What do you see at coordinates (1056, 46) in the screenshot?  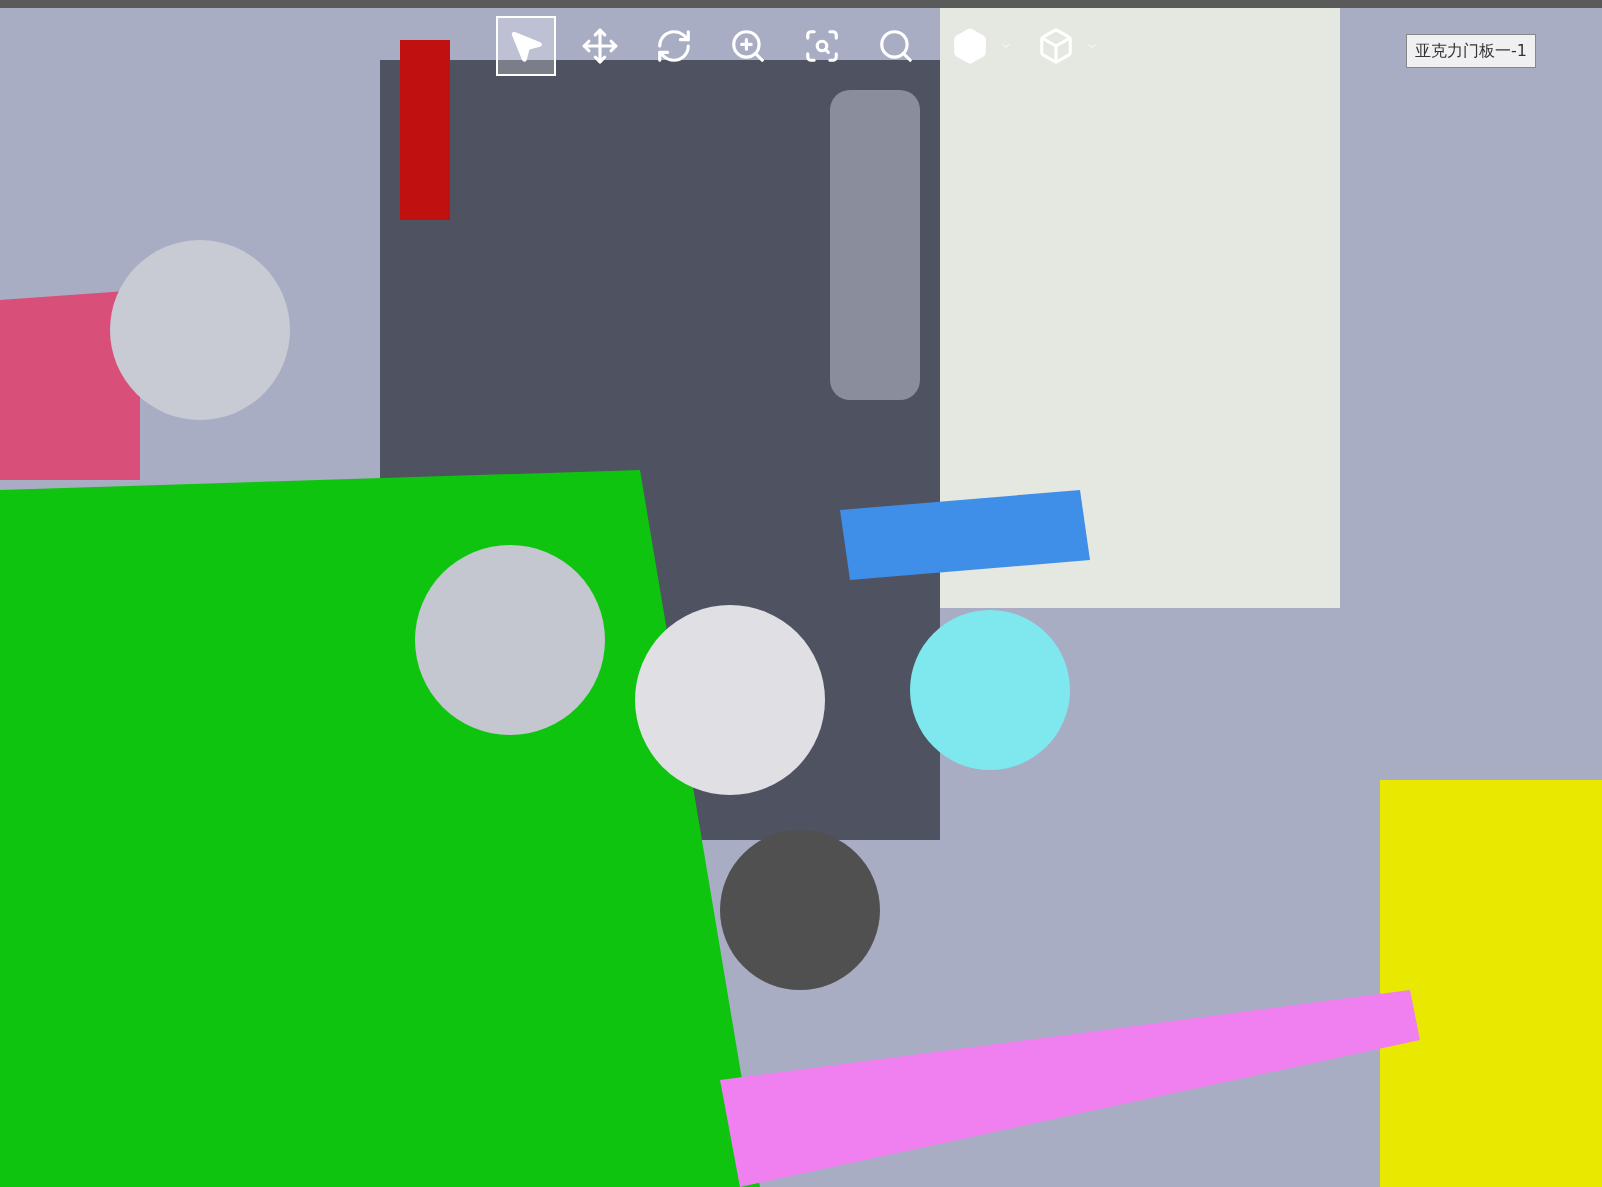 I see `cube-icon` at bounding box center [1056, 46].